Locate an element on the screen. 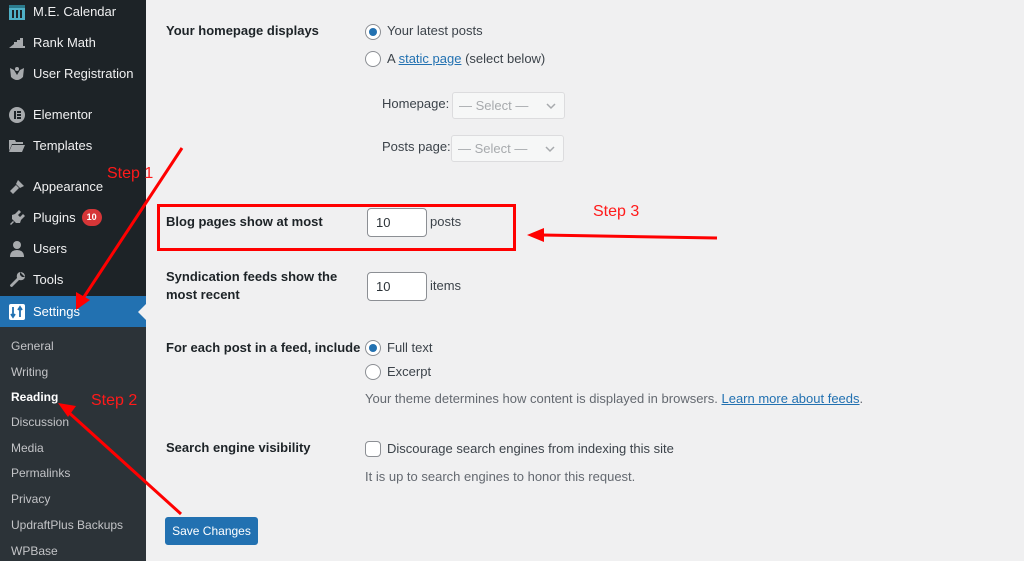  step3-label: Step 3 is located at coordinates (616, 211).